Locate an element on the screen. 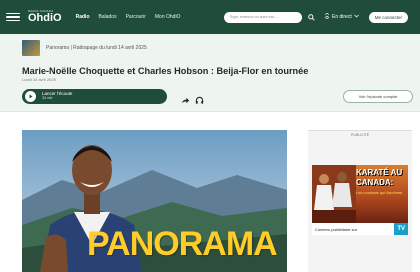  share-icon is located at coordinates (185, 101).